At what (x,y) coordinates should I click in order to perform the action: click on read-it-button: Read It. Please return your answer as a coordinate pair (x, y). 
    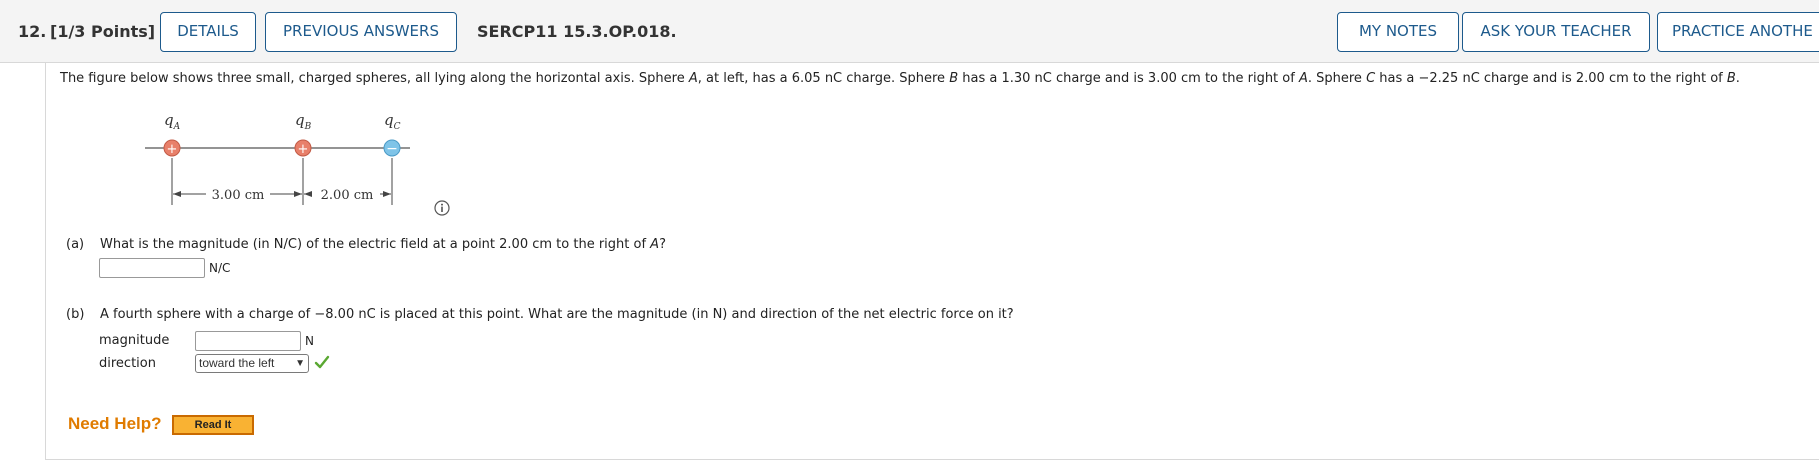
    Looking at the image, I should click on (213, 425).